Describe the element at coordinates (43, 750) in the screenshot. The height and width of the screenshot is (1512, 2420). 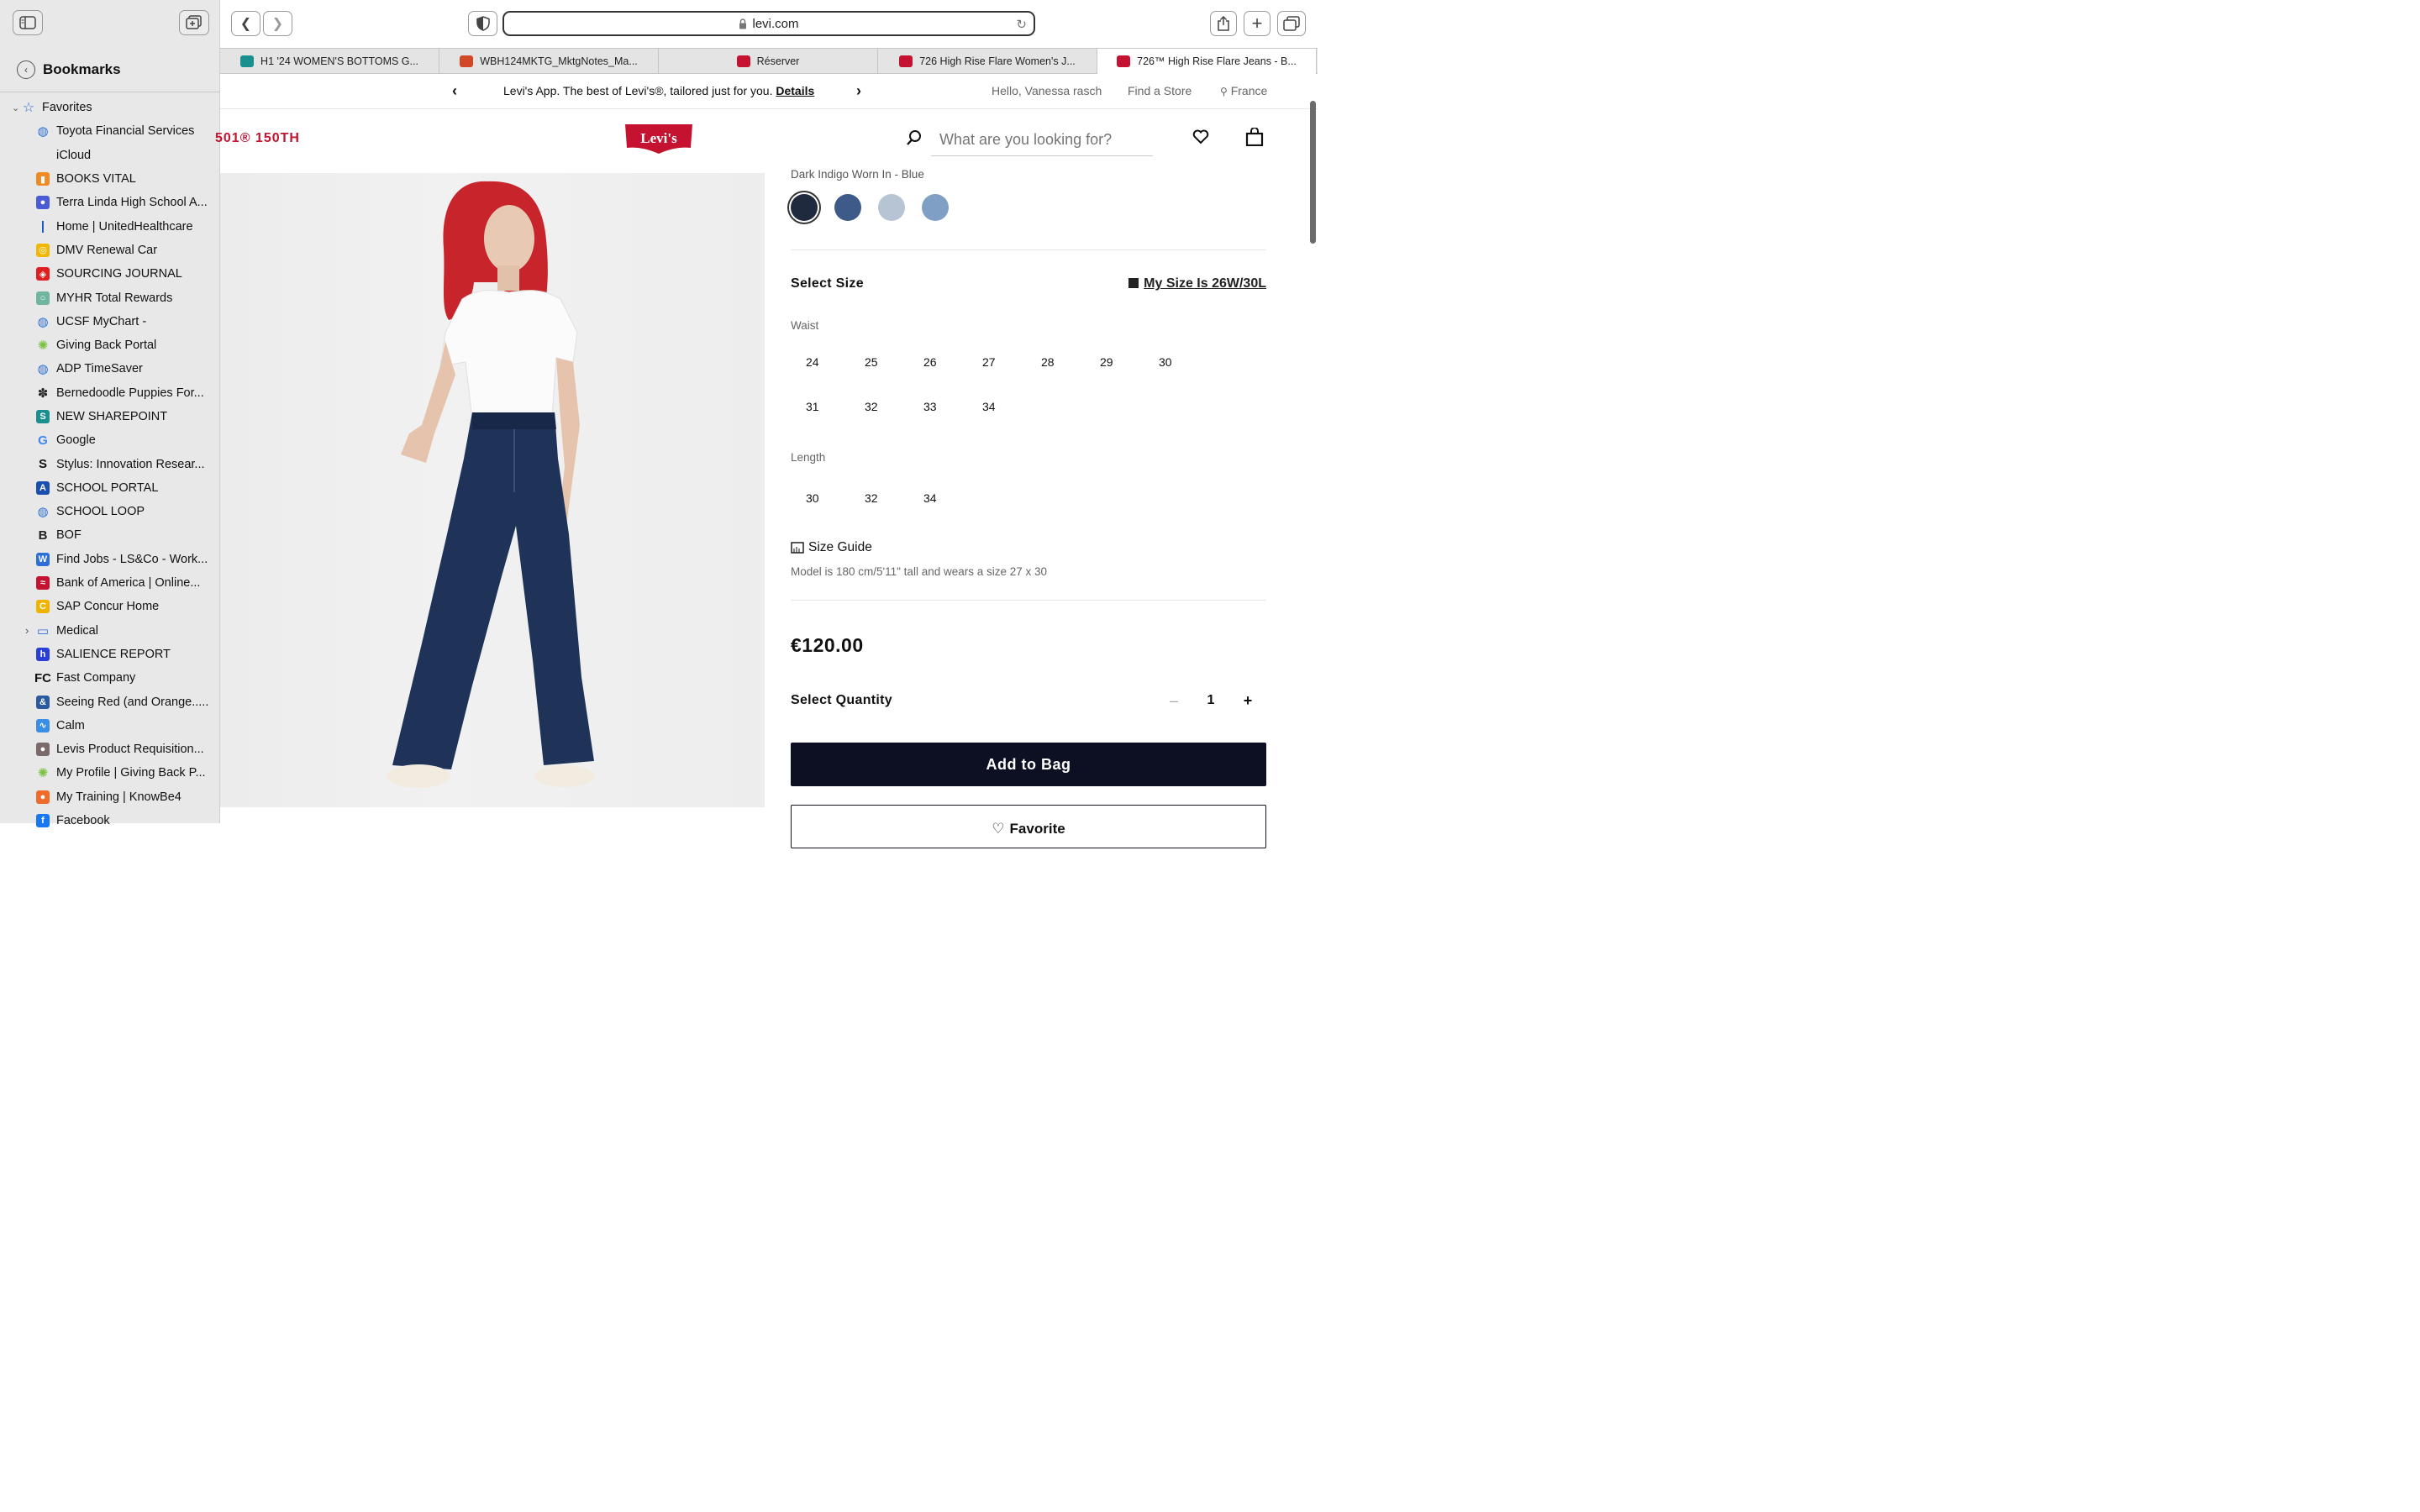
I see `levis-icon: ●` at that location.